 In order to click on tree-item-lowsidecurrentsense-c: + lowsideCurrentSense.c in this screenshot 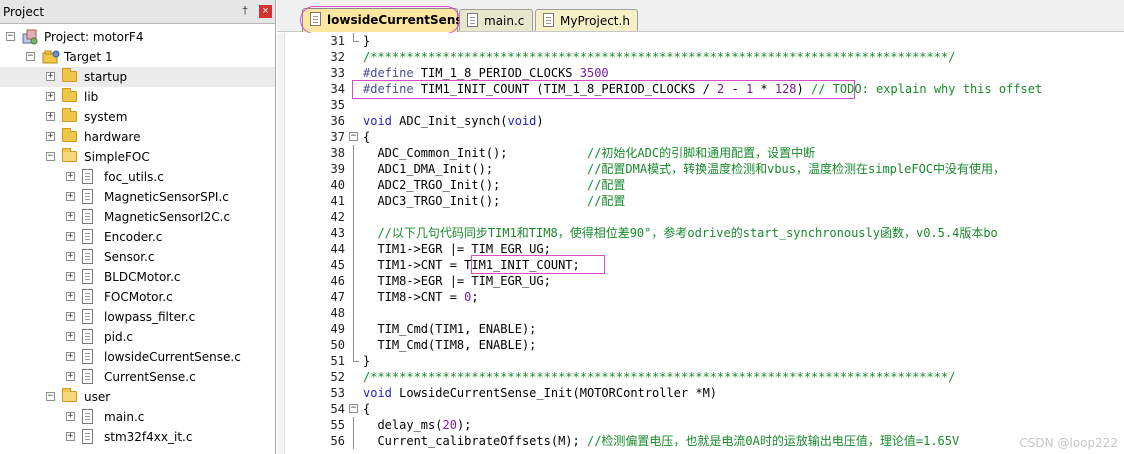, I will do `click(137, 357)`.